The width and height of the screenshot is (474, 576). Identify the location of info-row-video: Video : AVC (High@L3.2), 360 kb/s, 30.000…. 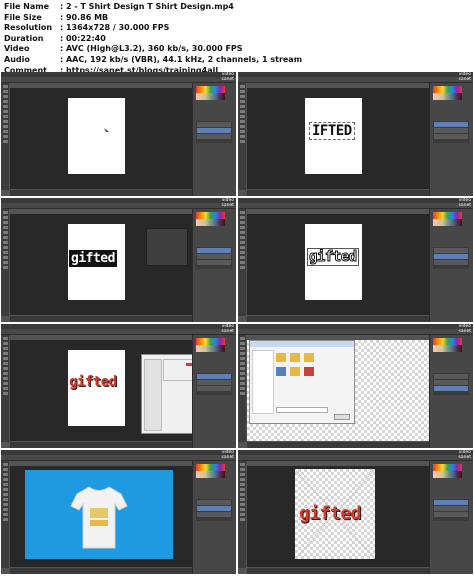
(237, 49).